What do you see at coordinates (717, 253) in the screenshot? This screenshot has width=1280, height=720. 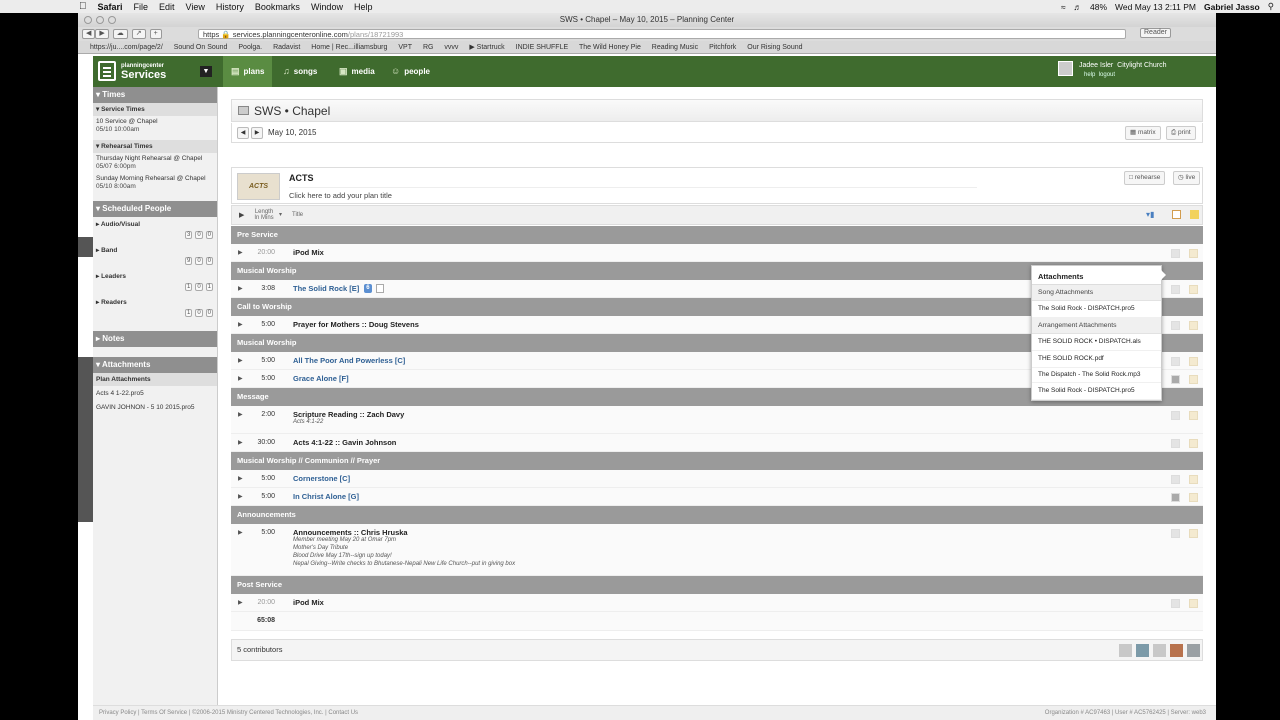 I see `plan-item-row: ▶ 20:00 iPod Mix` at bounding box center [717, 253].